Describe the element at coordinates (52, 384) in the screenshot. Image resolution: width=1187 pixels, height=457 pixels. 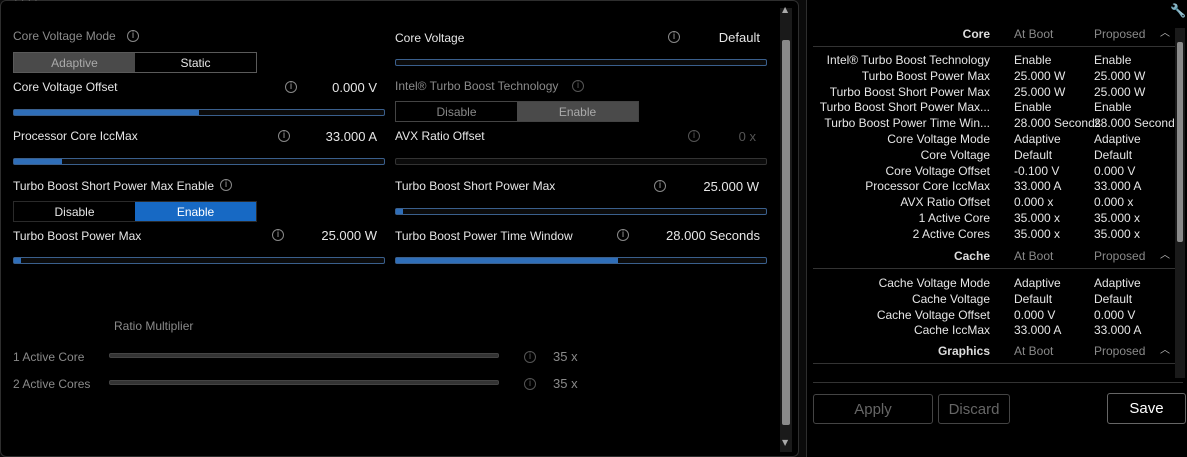
I see `ratio-2-label: 2 Active Cores` at that location.